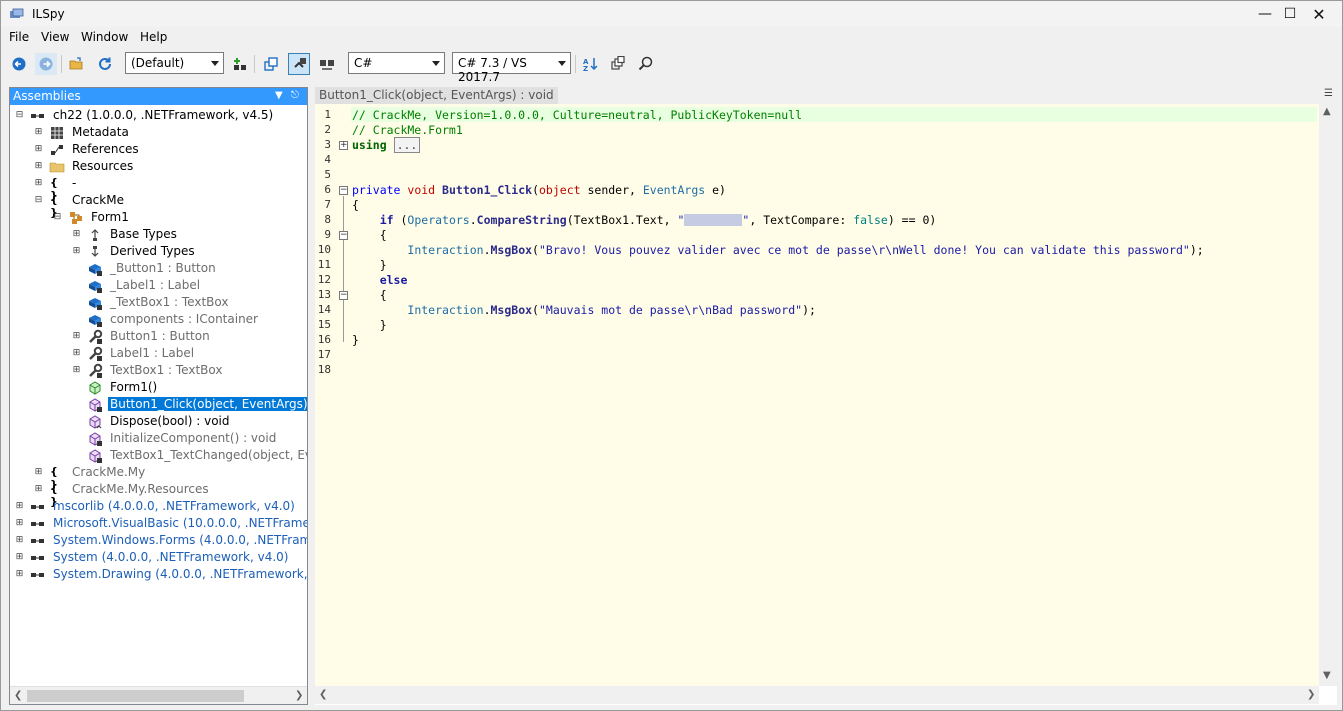  What do you see at coordinates (299, 64) in the screenshot?
I see `show-private-icon` at bounding box center [299, 64].